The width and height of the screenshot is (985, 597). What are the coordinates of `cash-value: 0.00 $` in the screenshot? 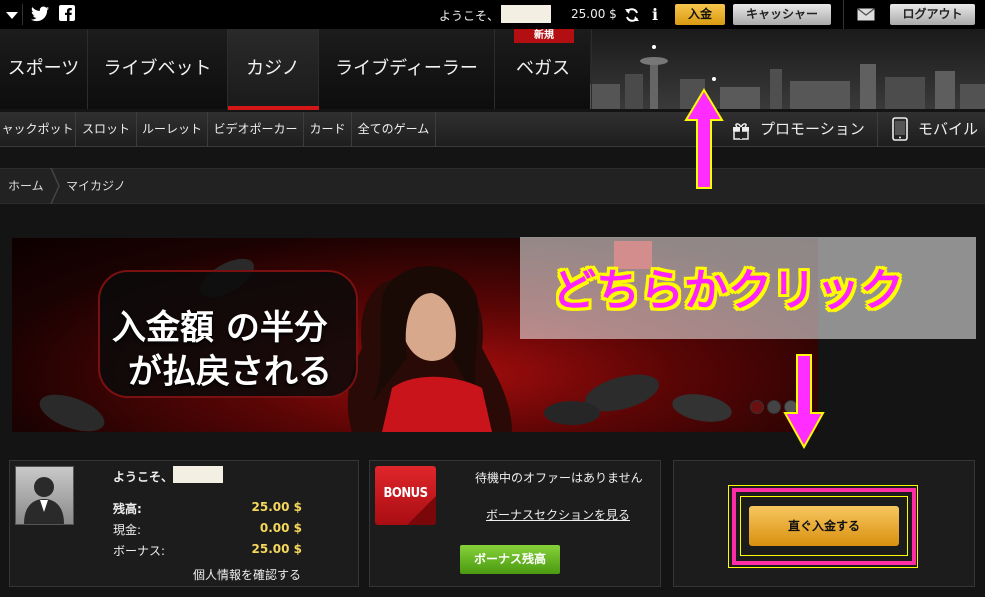 It's located at (280, 528).